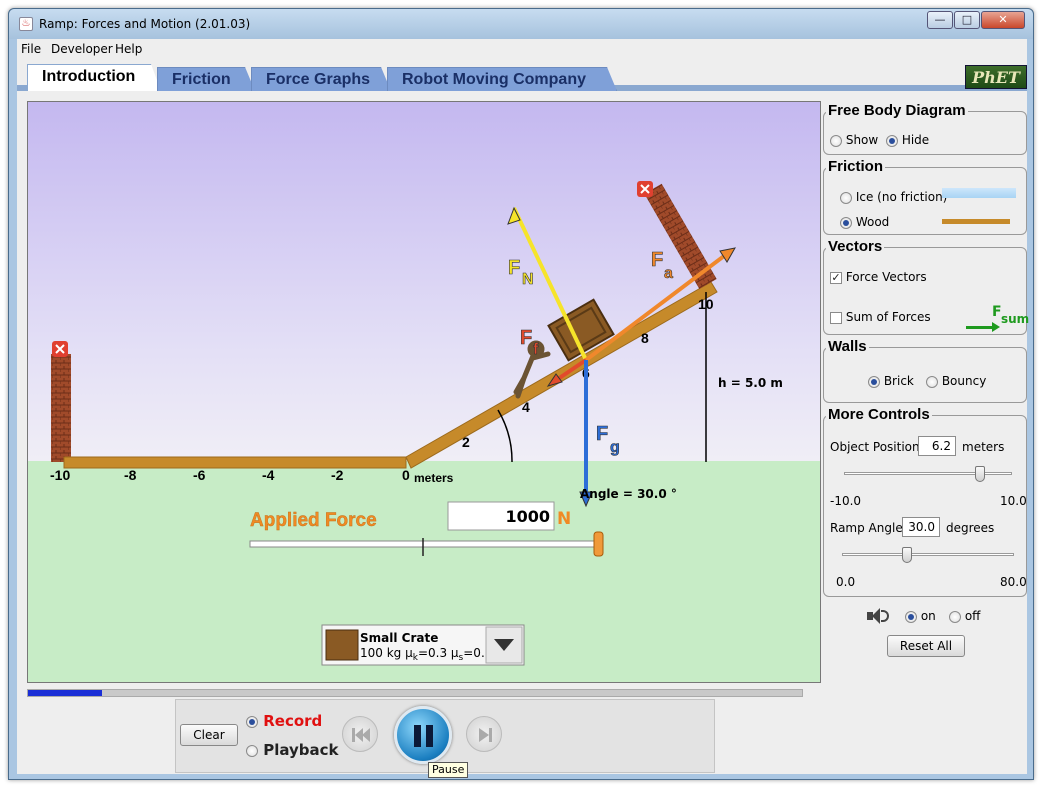  What do you see at coordinates (891, 381) in the screenshot?
I see `walls-brick-option: Brick` at bounding box center [891, 381].